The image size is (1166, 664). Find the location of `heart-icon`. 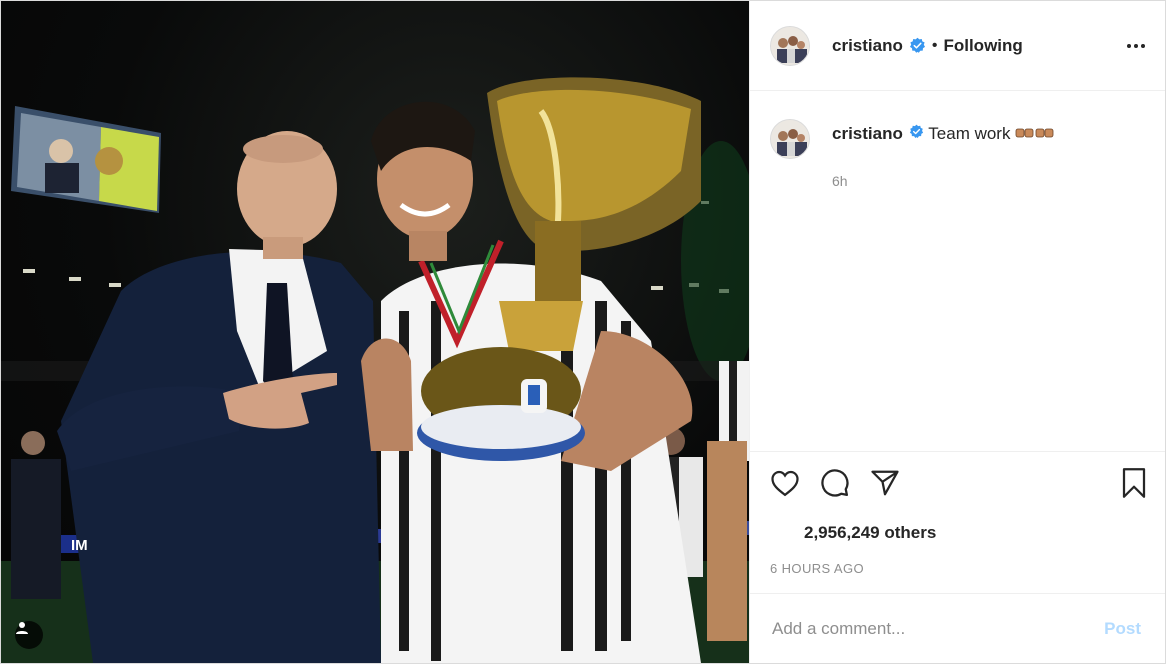

heart-icon is located at coordinates (785, 483).